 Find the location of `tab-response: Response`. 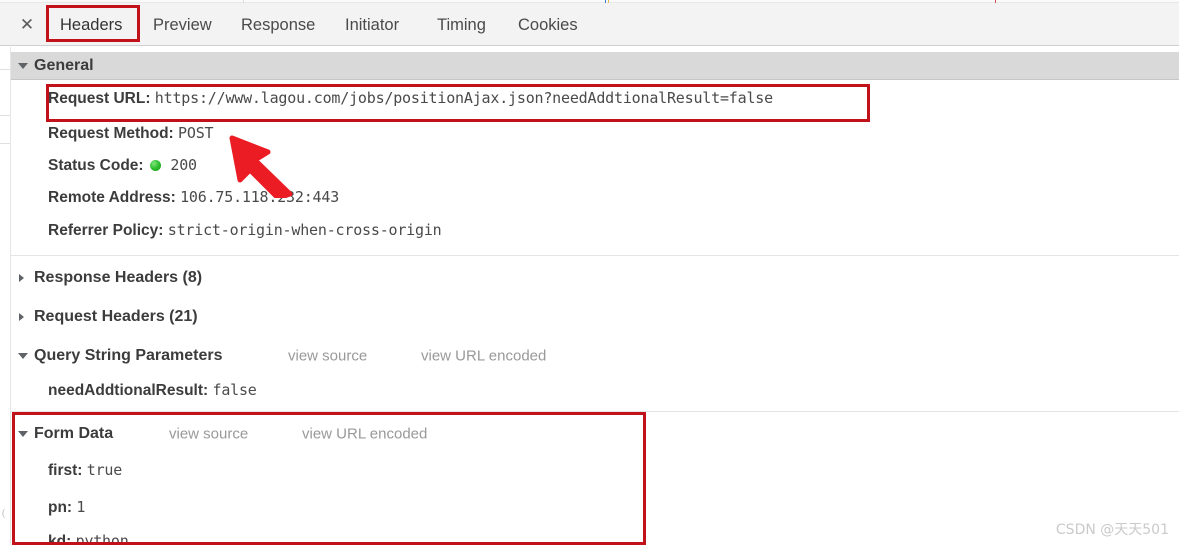

tab-response: Response is located at coordinates (278, 25).